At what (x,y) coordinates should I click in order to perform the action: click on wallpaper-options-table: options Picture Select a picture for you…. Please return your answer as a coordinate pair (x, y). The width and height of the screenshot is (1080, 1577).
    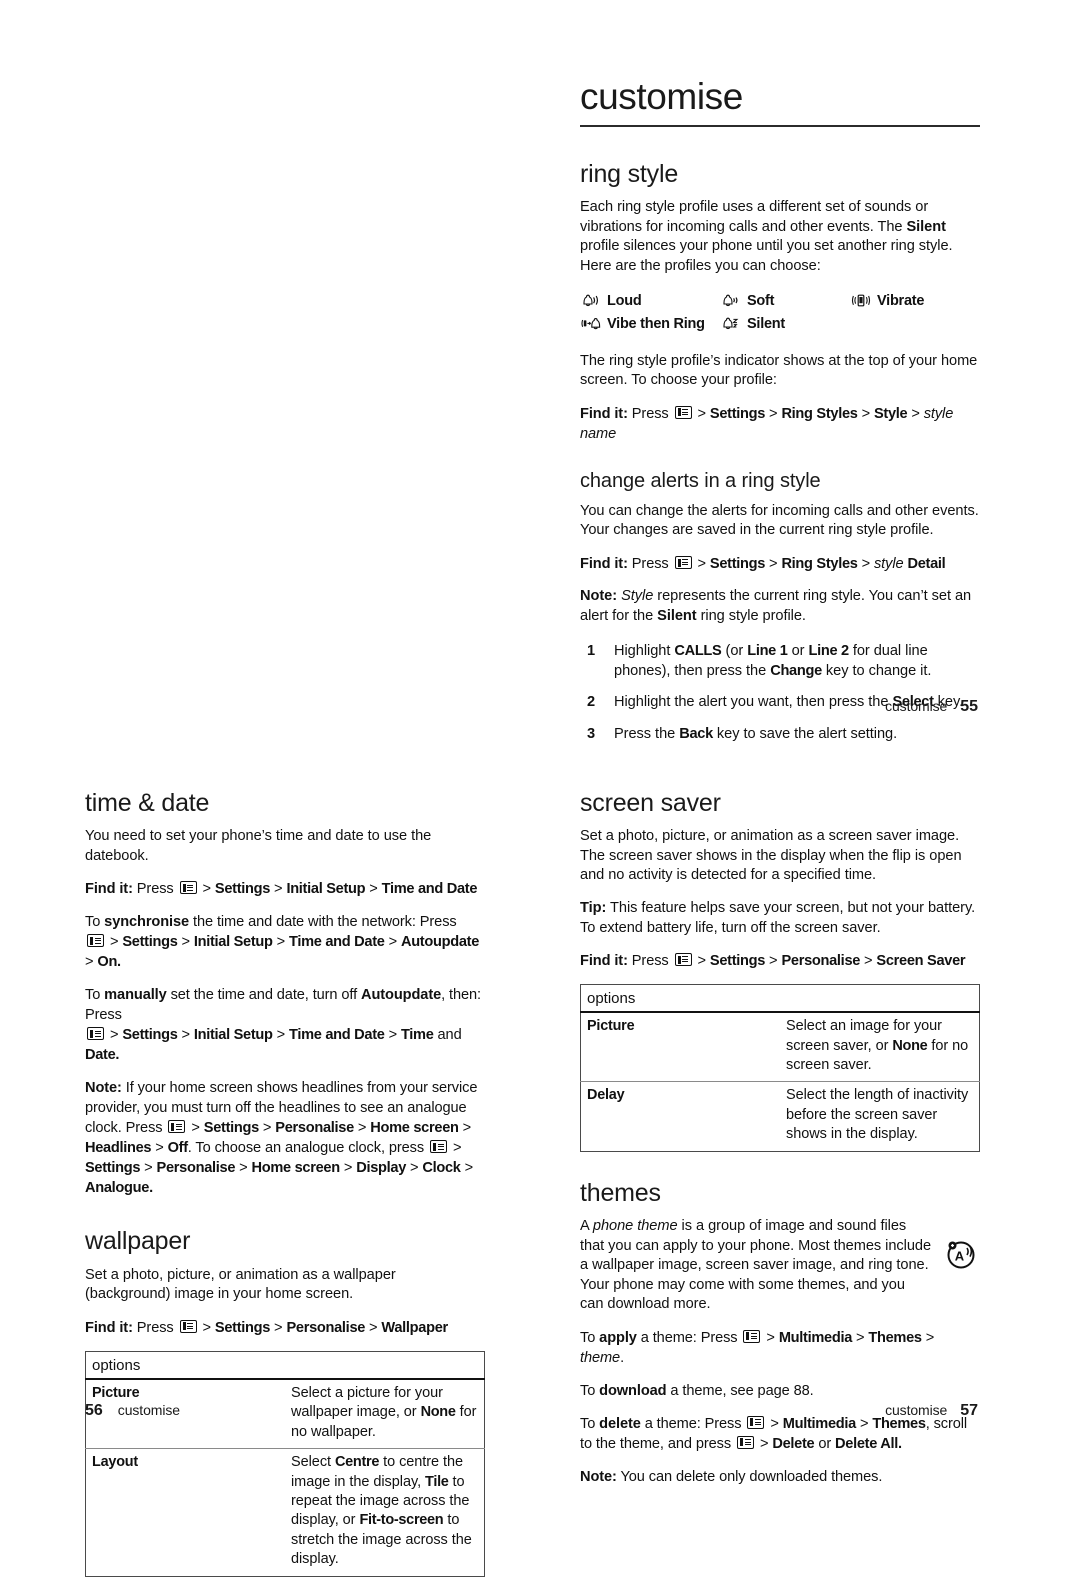
    Looking at the image, I should click on (285, 1463).